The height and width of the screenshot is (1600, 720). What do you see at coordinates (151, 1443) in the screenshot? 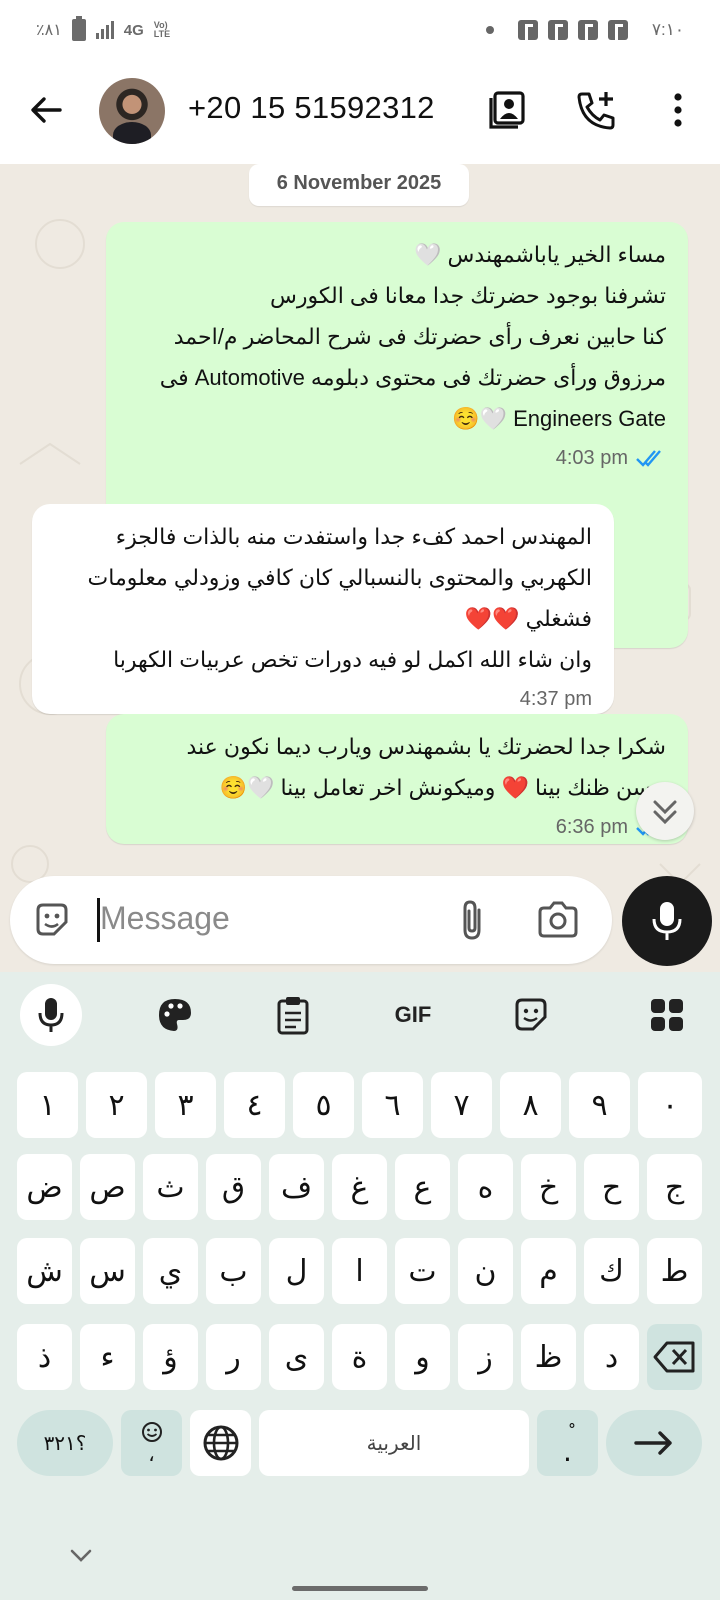
I see `emoji-key: ،` at bounding box center [151, 1443].